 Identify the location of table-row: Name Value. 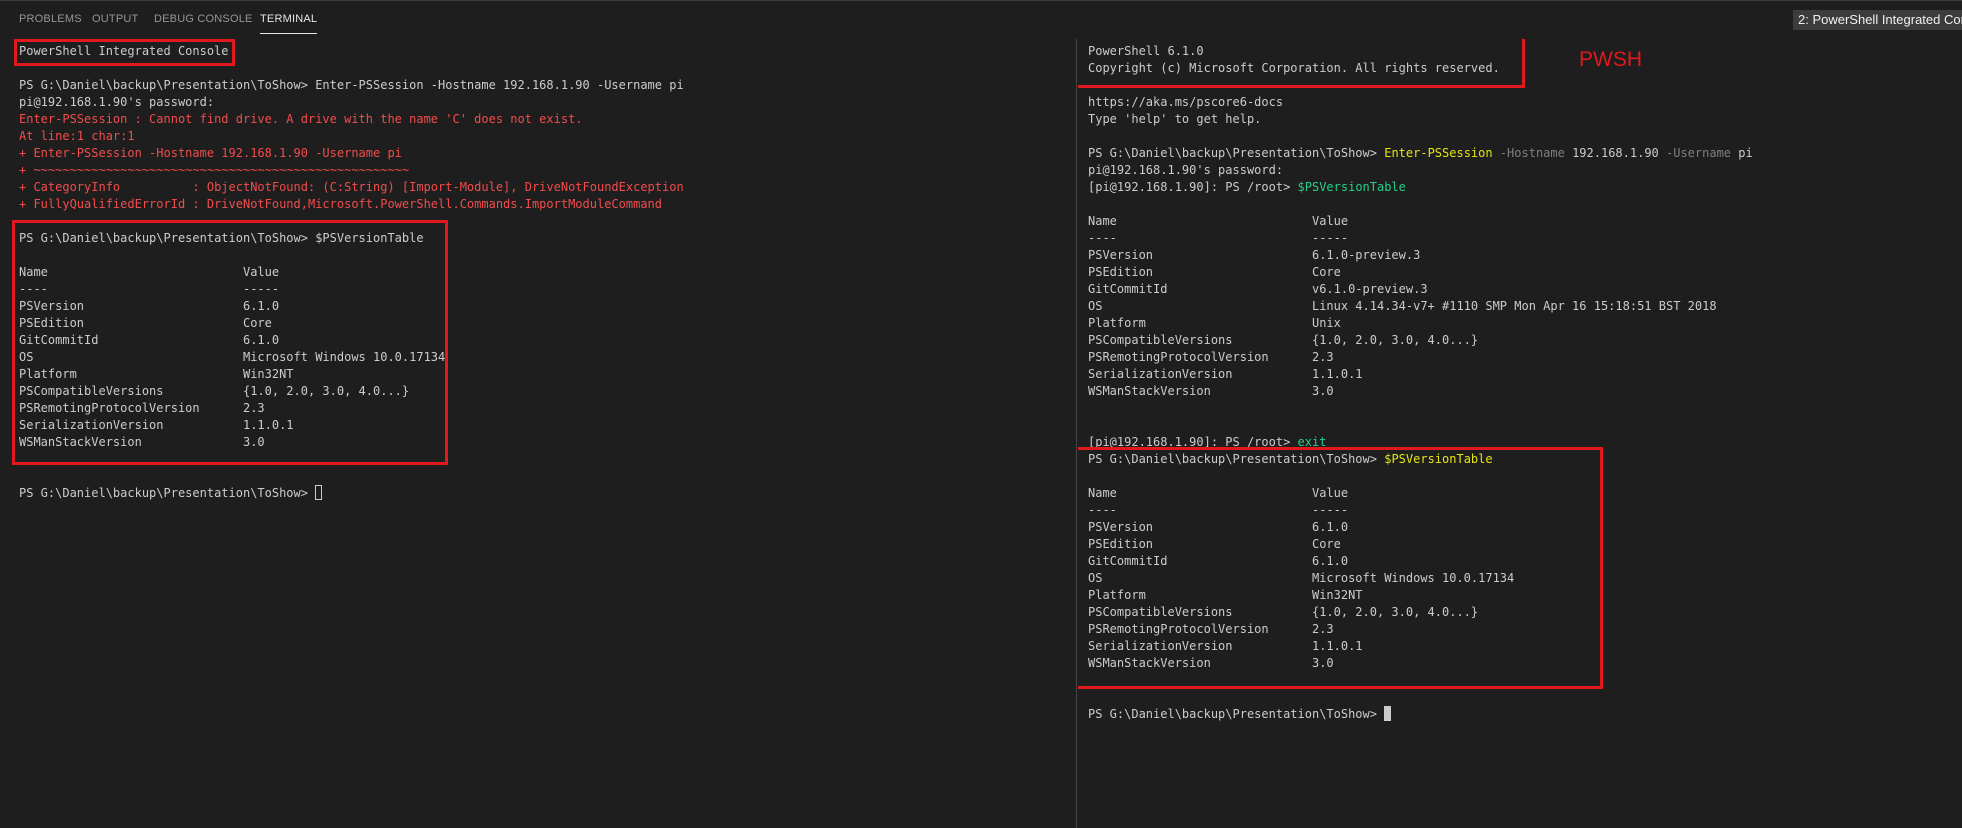
(1218, 221).